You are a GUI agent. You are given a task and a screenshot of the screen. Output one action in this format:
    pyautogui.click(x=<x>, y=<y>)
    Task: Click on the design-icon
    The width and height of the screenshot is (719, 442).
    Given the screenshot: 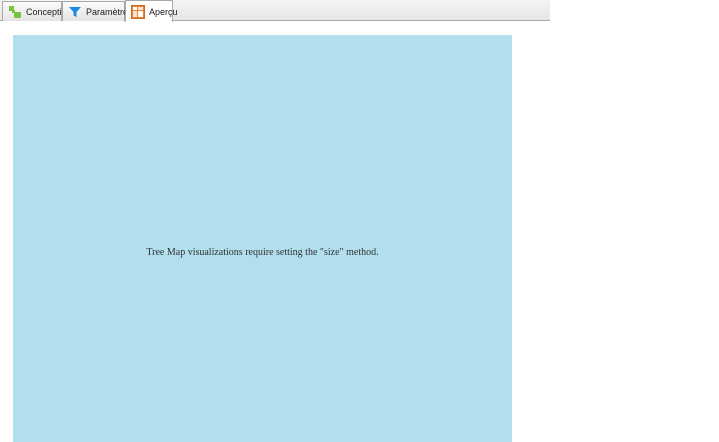 What is the action you would take?
    pyautogui.click(x=15, y=11)
    